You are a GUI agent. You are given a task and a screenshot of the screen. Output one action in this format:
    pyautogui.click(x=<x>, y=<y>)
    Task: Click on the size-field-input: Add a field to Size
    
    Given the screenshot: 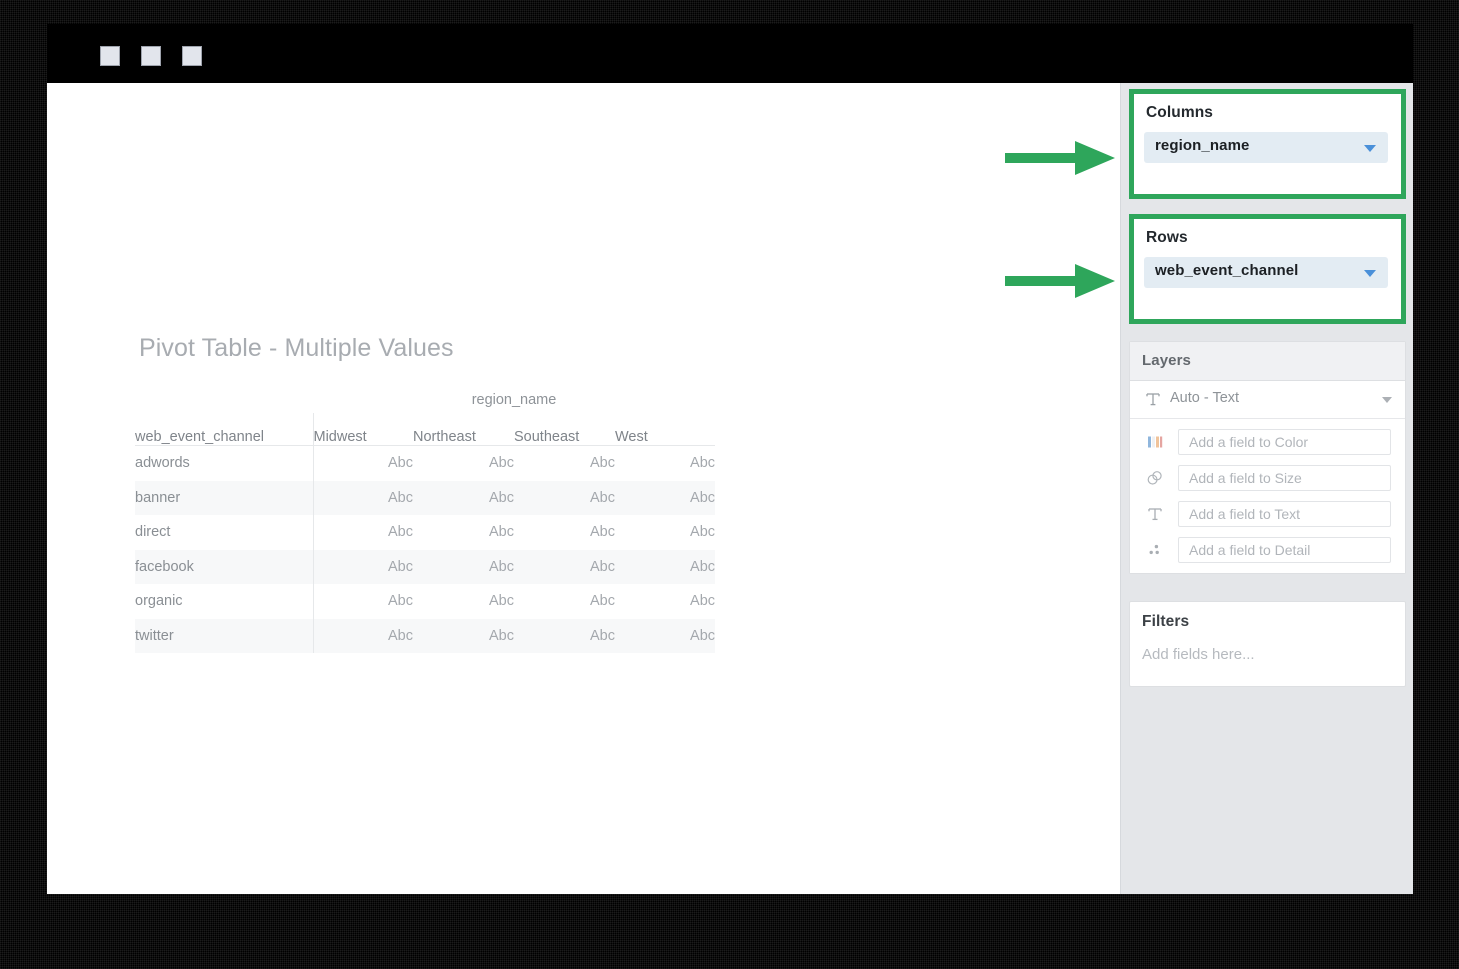 What is the action you would take?
    pyautogui.click(x=1284, y=478)
    